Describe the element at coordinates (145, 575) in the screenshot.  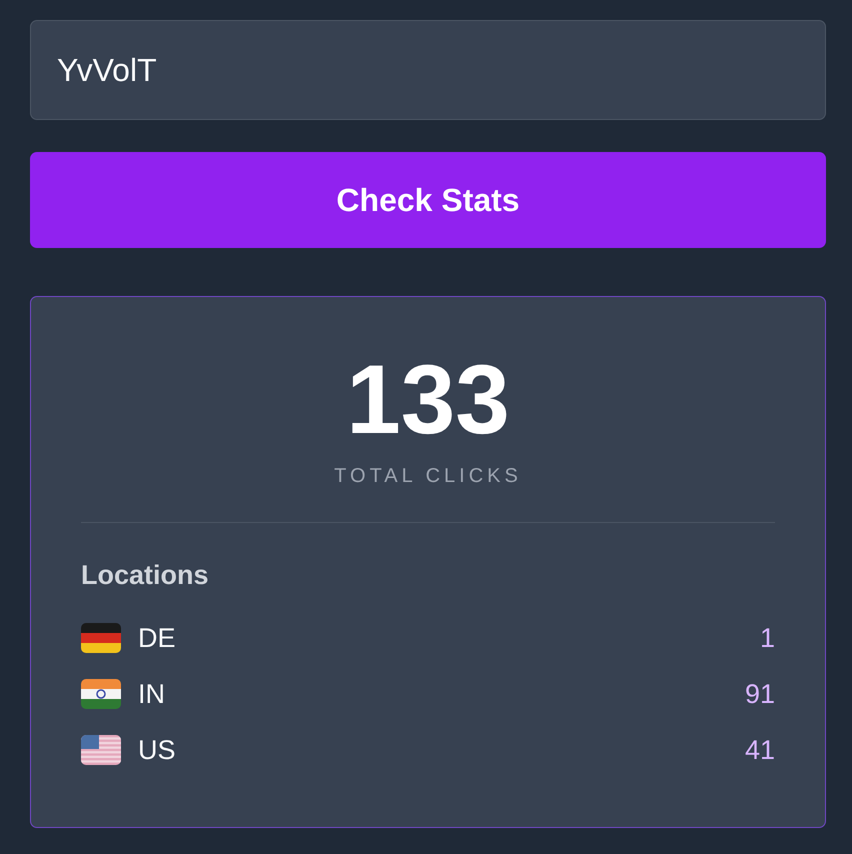
I see `section-heading: Locations` at that location.